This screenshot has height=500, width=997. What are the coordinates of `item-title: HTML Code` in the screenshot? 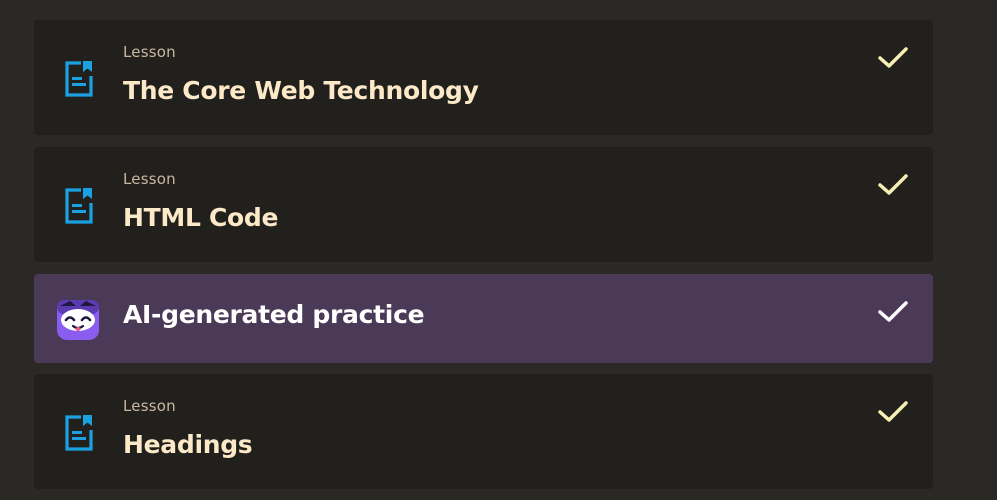 It's located at (201, 217).